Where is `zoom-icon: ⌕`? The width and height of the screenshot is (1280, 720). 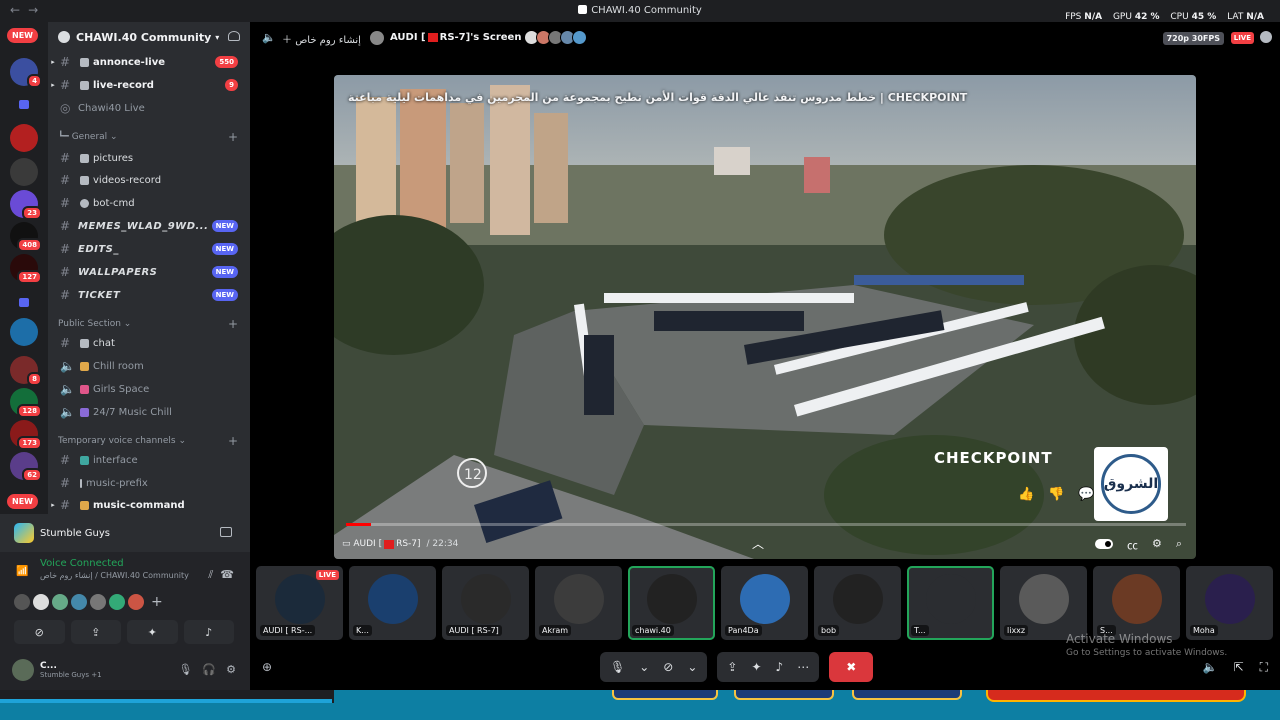 zoom-icon: ⌕ is located at coordinates (1179, 545).